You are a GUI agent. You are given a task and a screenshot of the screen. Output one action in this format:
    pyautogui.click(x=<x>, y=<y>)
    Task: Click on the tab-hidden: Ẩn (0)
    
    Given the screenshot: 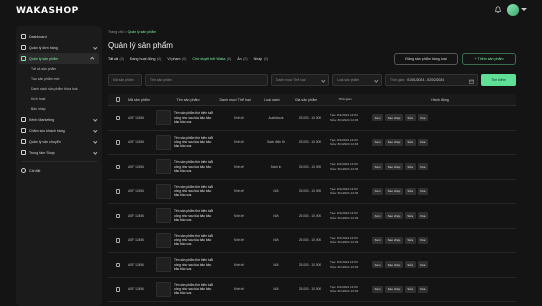 What is the action you would take?
    pyautogui.click(x=242, y=59)
    